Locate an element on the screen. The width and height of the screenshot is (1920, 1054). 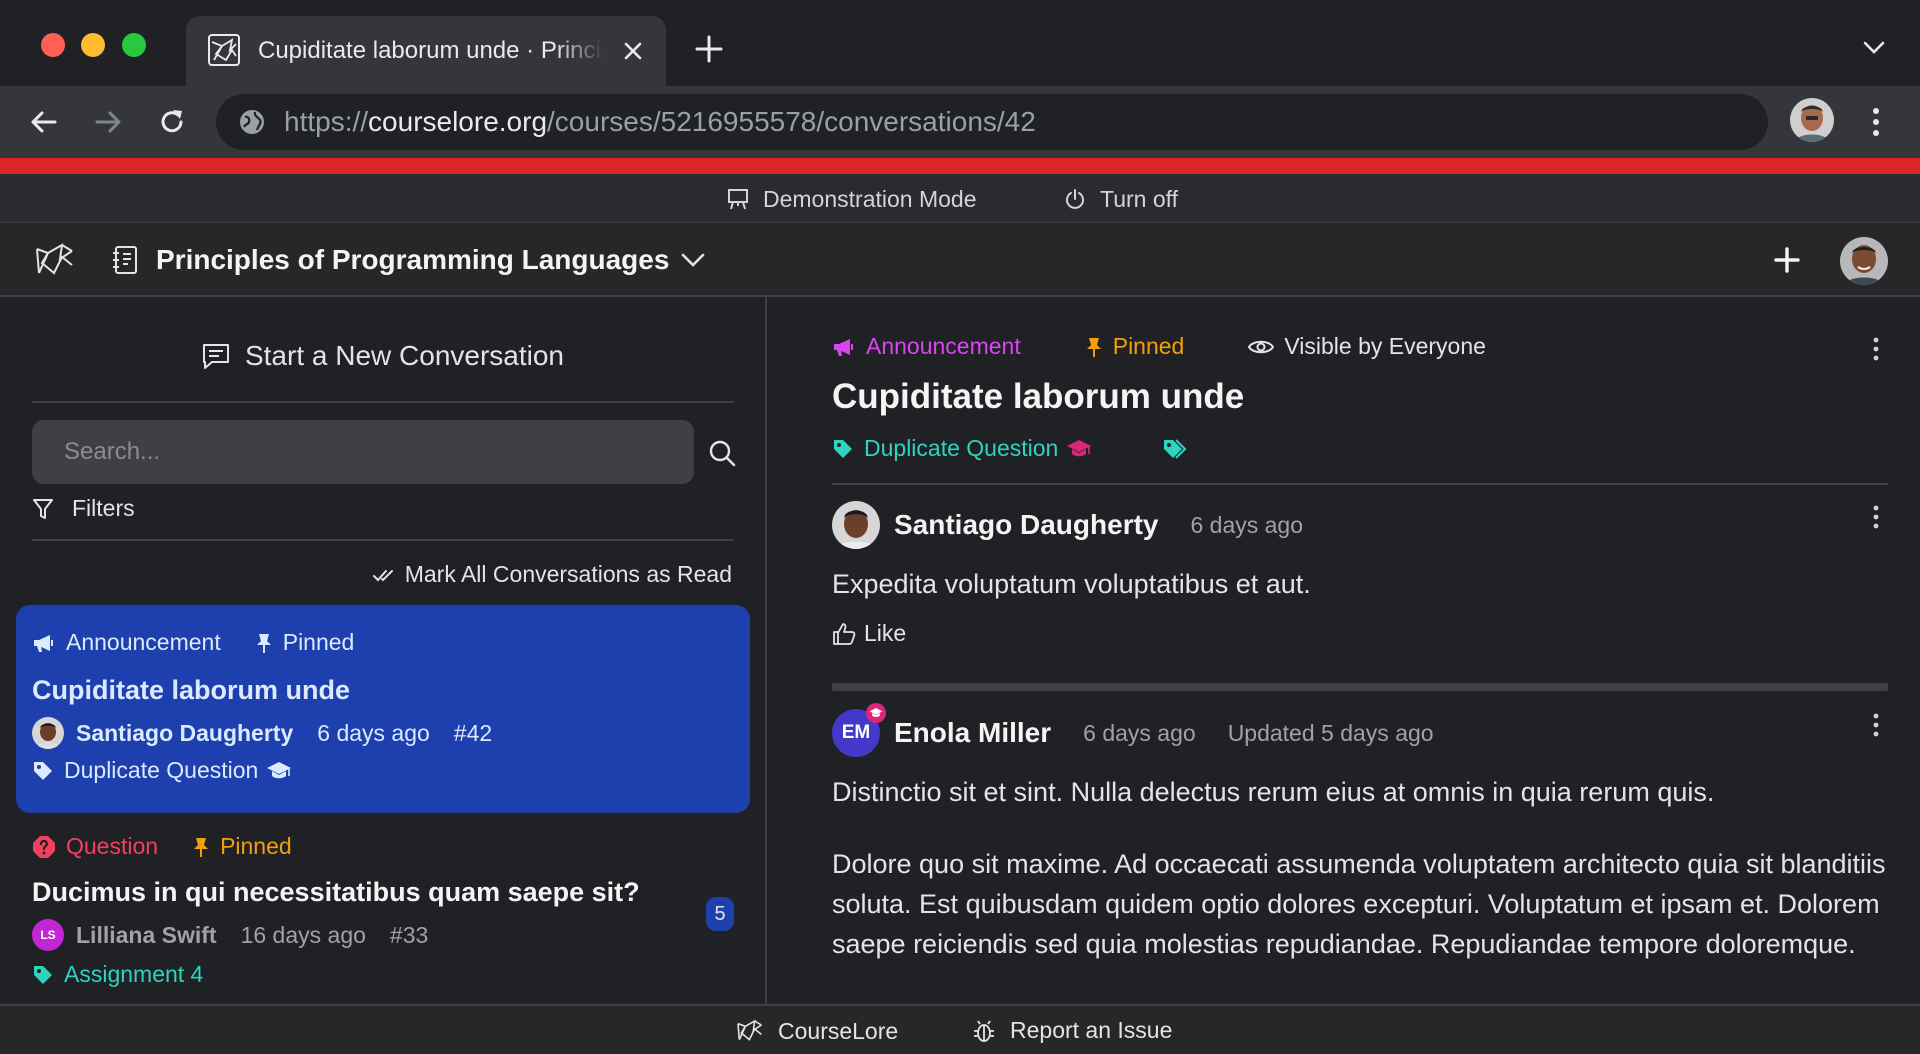
easel-icon is located at coordinates (738, 199).